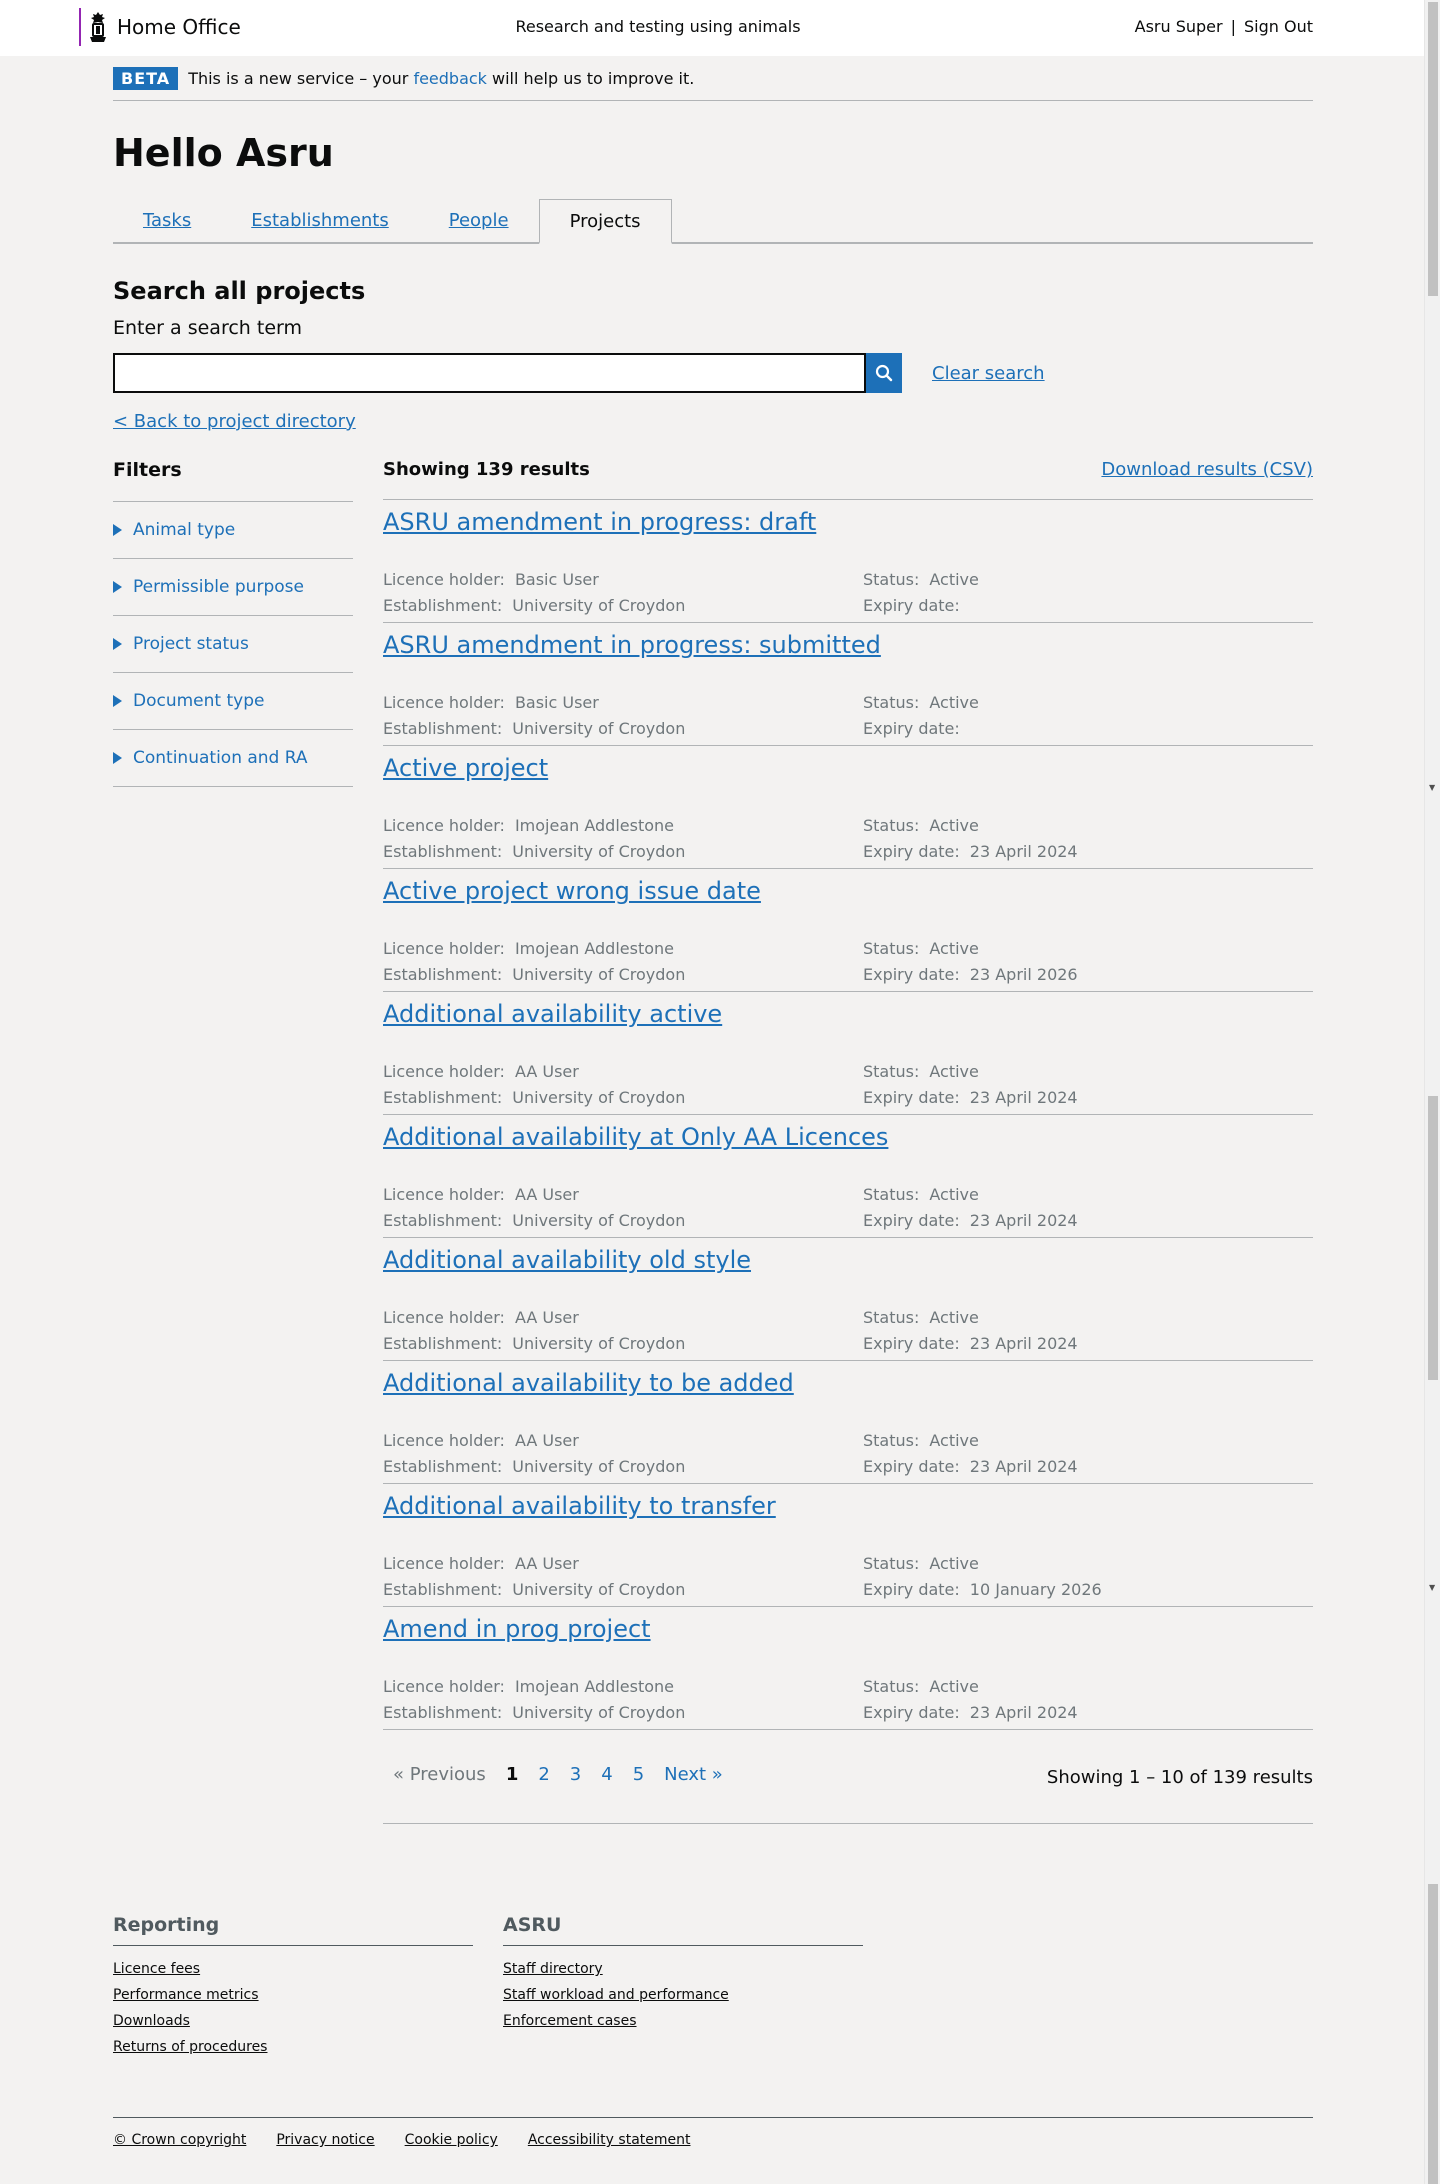 Image resolution: width=1440 pixels, height=2184 pixels. What do you see at coordinates (606, 1774) in the screenshot?
I see `pagination-page-4: 4` at bounding box center [606, 1774].